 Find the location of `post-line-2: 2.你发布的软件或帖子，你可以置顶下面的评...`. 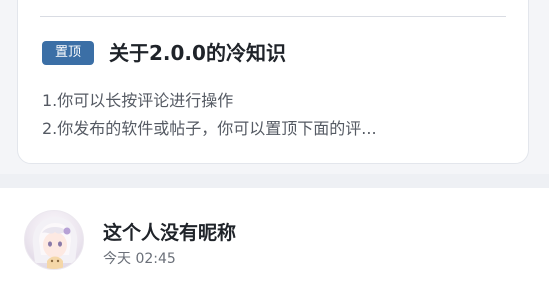

post-line-2: 2.你发布的软件或帖子，你可以置顶下面的评... is located at coordinates (209, 128).